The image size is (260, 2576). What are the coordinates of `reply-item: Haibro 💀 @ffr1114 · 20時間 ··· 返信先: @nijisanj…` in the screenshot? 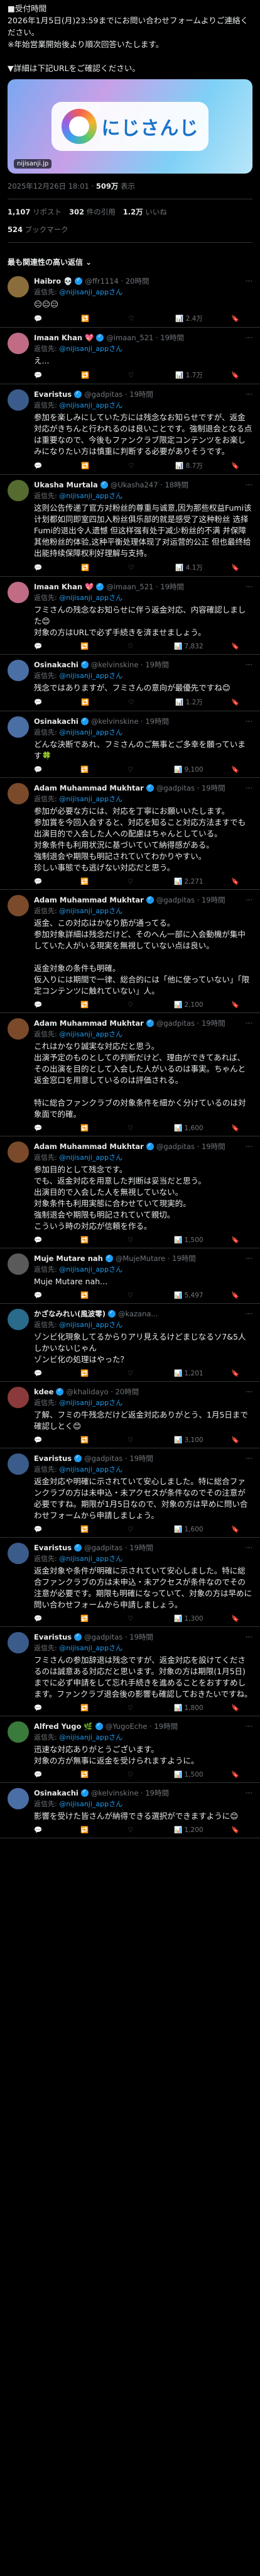 It's located at (130, 299).